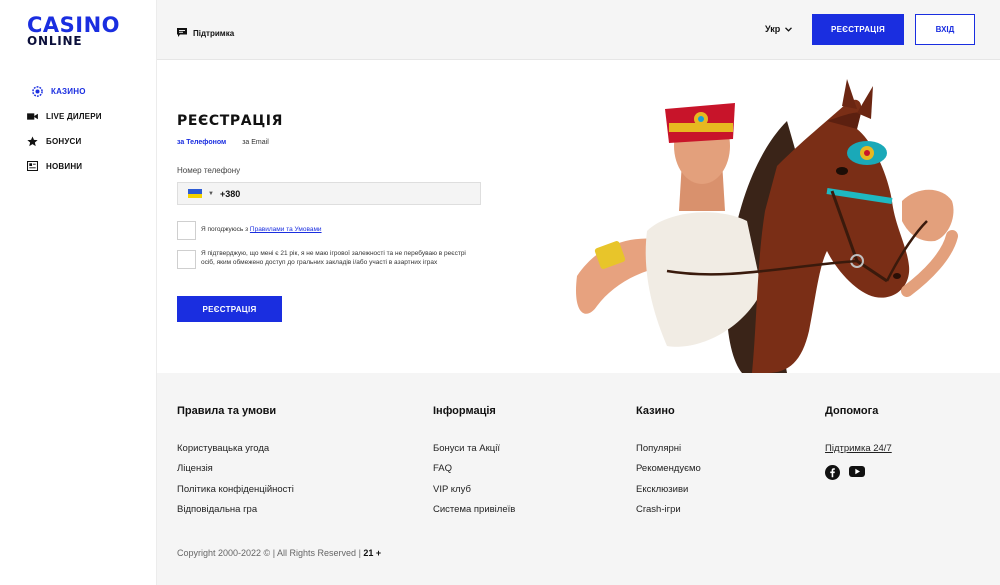 The height and width of the screenshot is (585, 1000). Describe the element at coordinates (578, 30) in the screenshot. I see `top-header: Підтримка Укр РЕЄСТРАЦІЯ ВХІД` at that location.